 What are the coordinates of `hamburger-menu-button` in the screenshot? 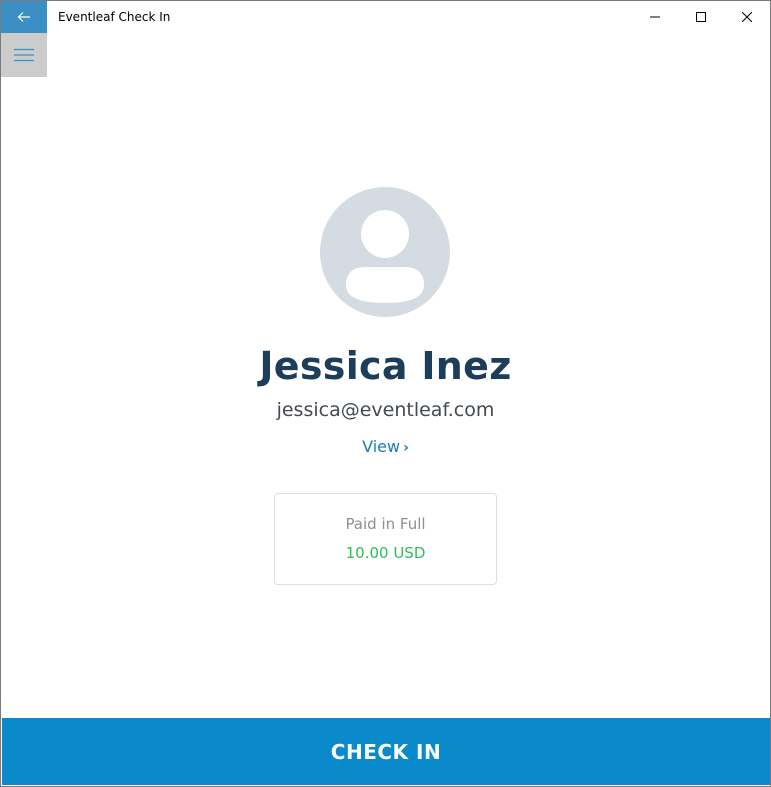 It's located at (24, 55).